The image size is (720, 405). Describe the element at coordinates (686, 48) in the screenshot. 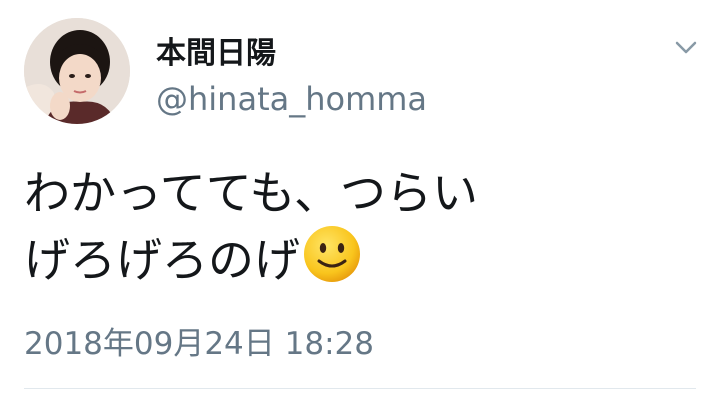

I see `chevron-down-icon` at that location.